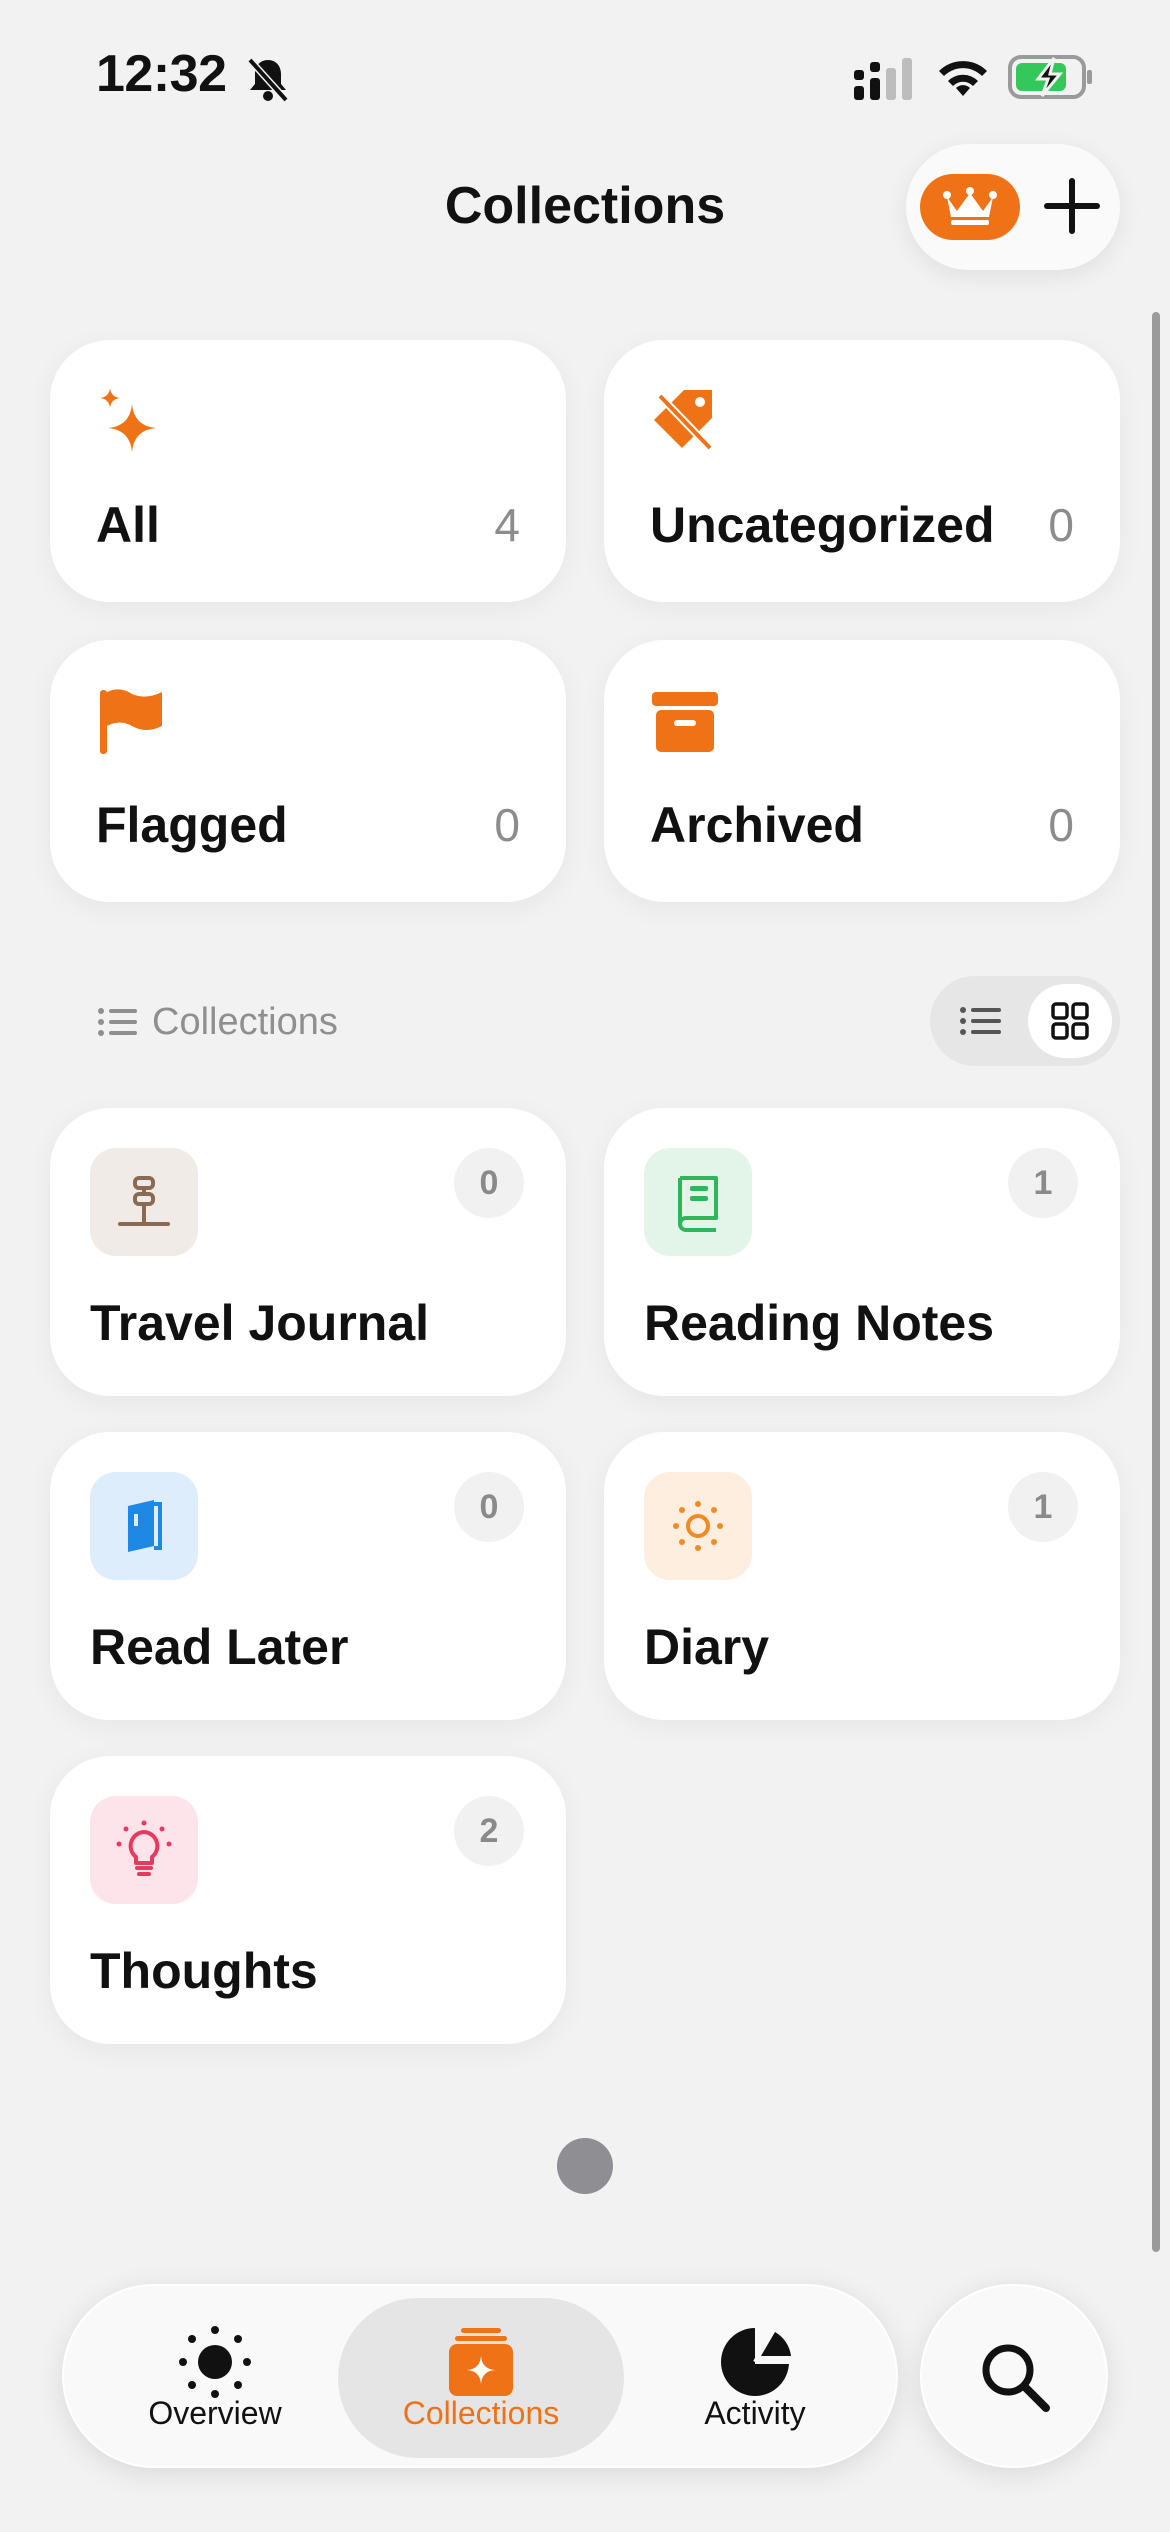 The image size is (1170, 2532). What do you see at coordinates (260, 1323) in the screenshot?
I see `collection-label: Travel Journal` at bounding box center [260, 1323].